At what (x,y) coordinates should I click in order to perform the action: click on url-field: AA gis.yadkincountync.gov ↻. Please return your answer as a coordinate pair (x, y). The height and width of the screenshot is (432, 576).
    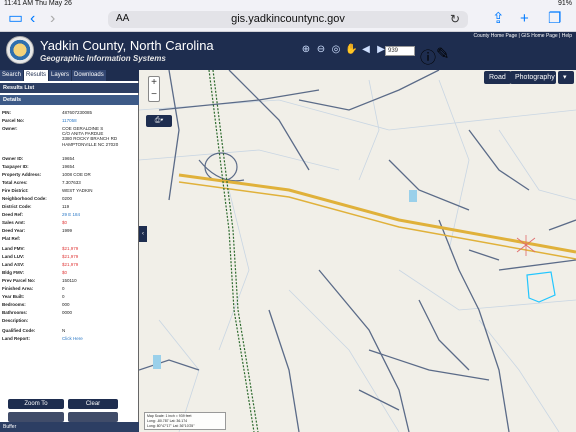
    Looking at the image, I should click on (288, 19).